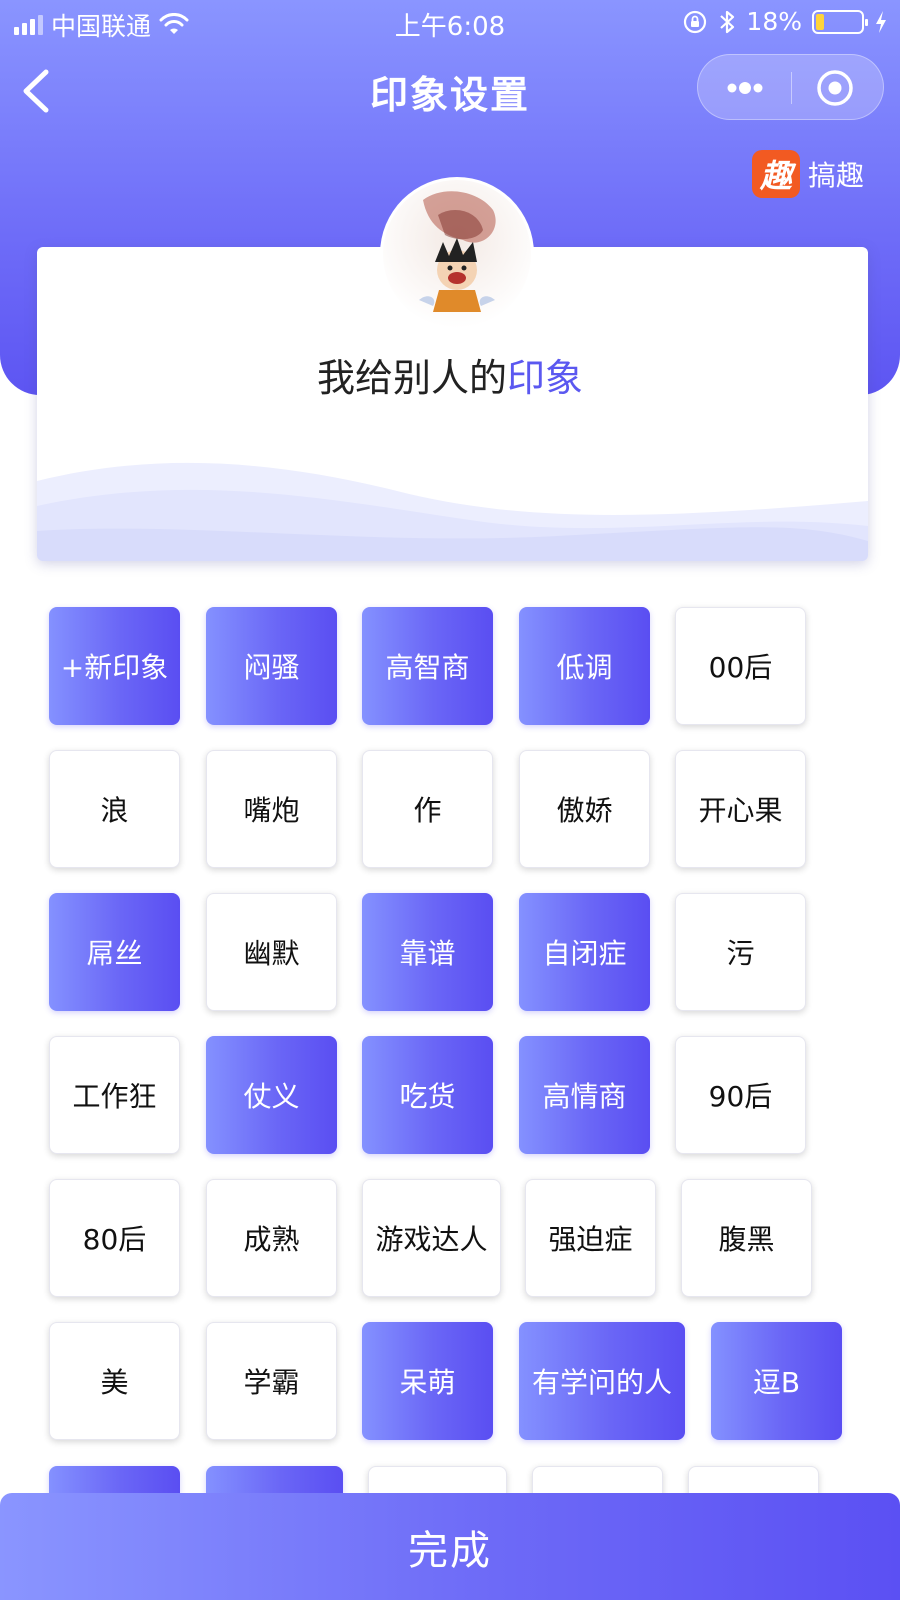 Image resolution: width=900 pixels, height=1600 pixels. I want to click on capsule-divider, so click(791, 88).